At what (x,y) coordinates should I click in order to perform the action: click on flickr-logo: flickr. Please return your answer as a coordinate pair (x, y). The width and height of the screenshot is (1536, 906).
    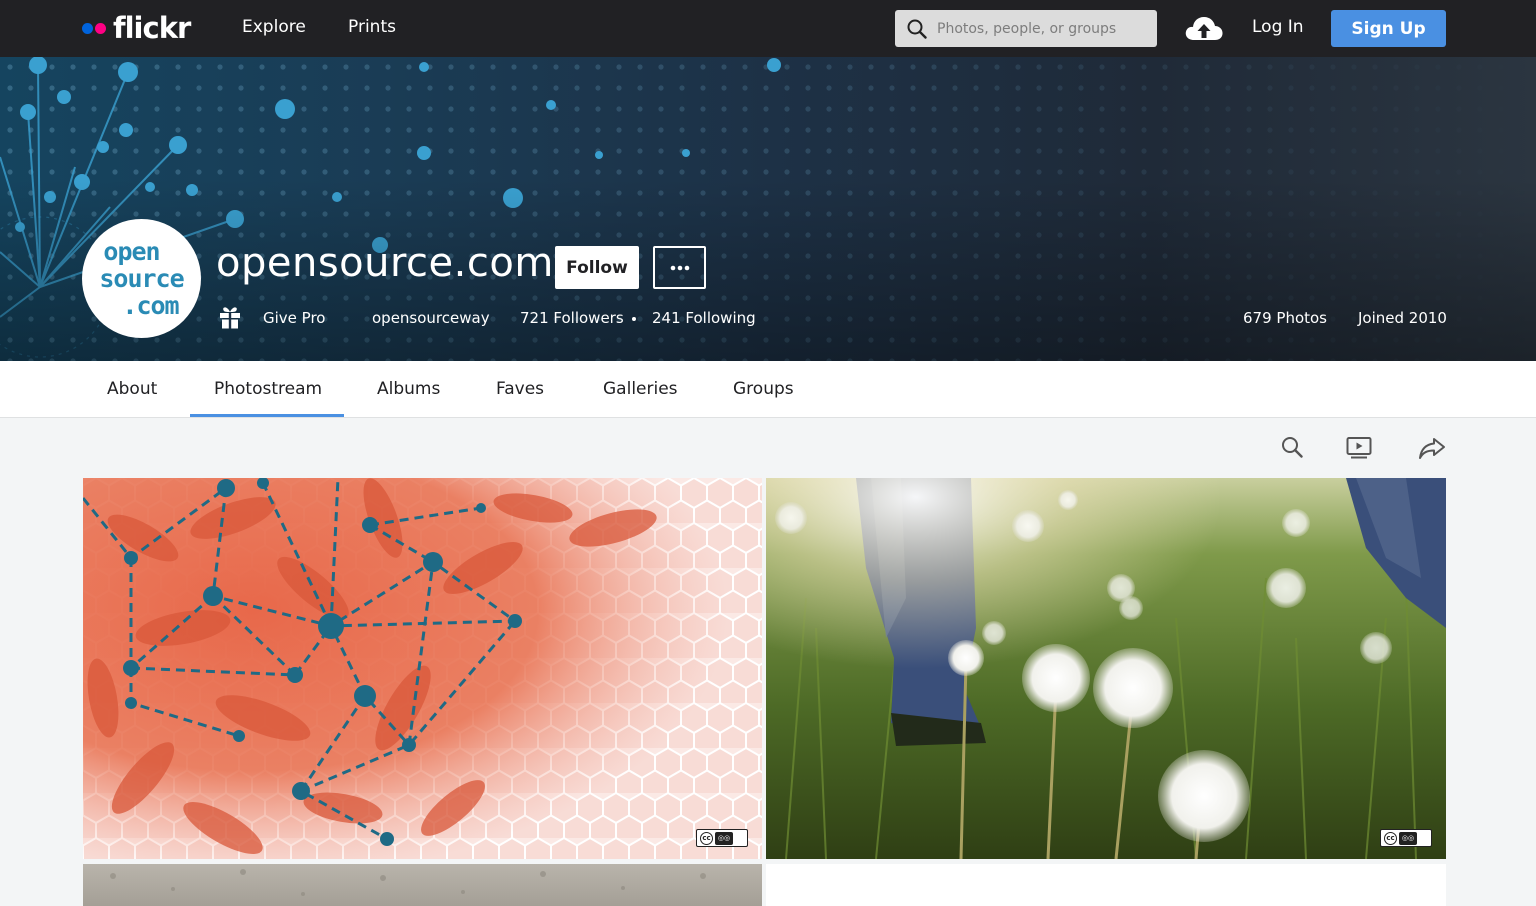
    Looking at the image, I should click on (136, 28).